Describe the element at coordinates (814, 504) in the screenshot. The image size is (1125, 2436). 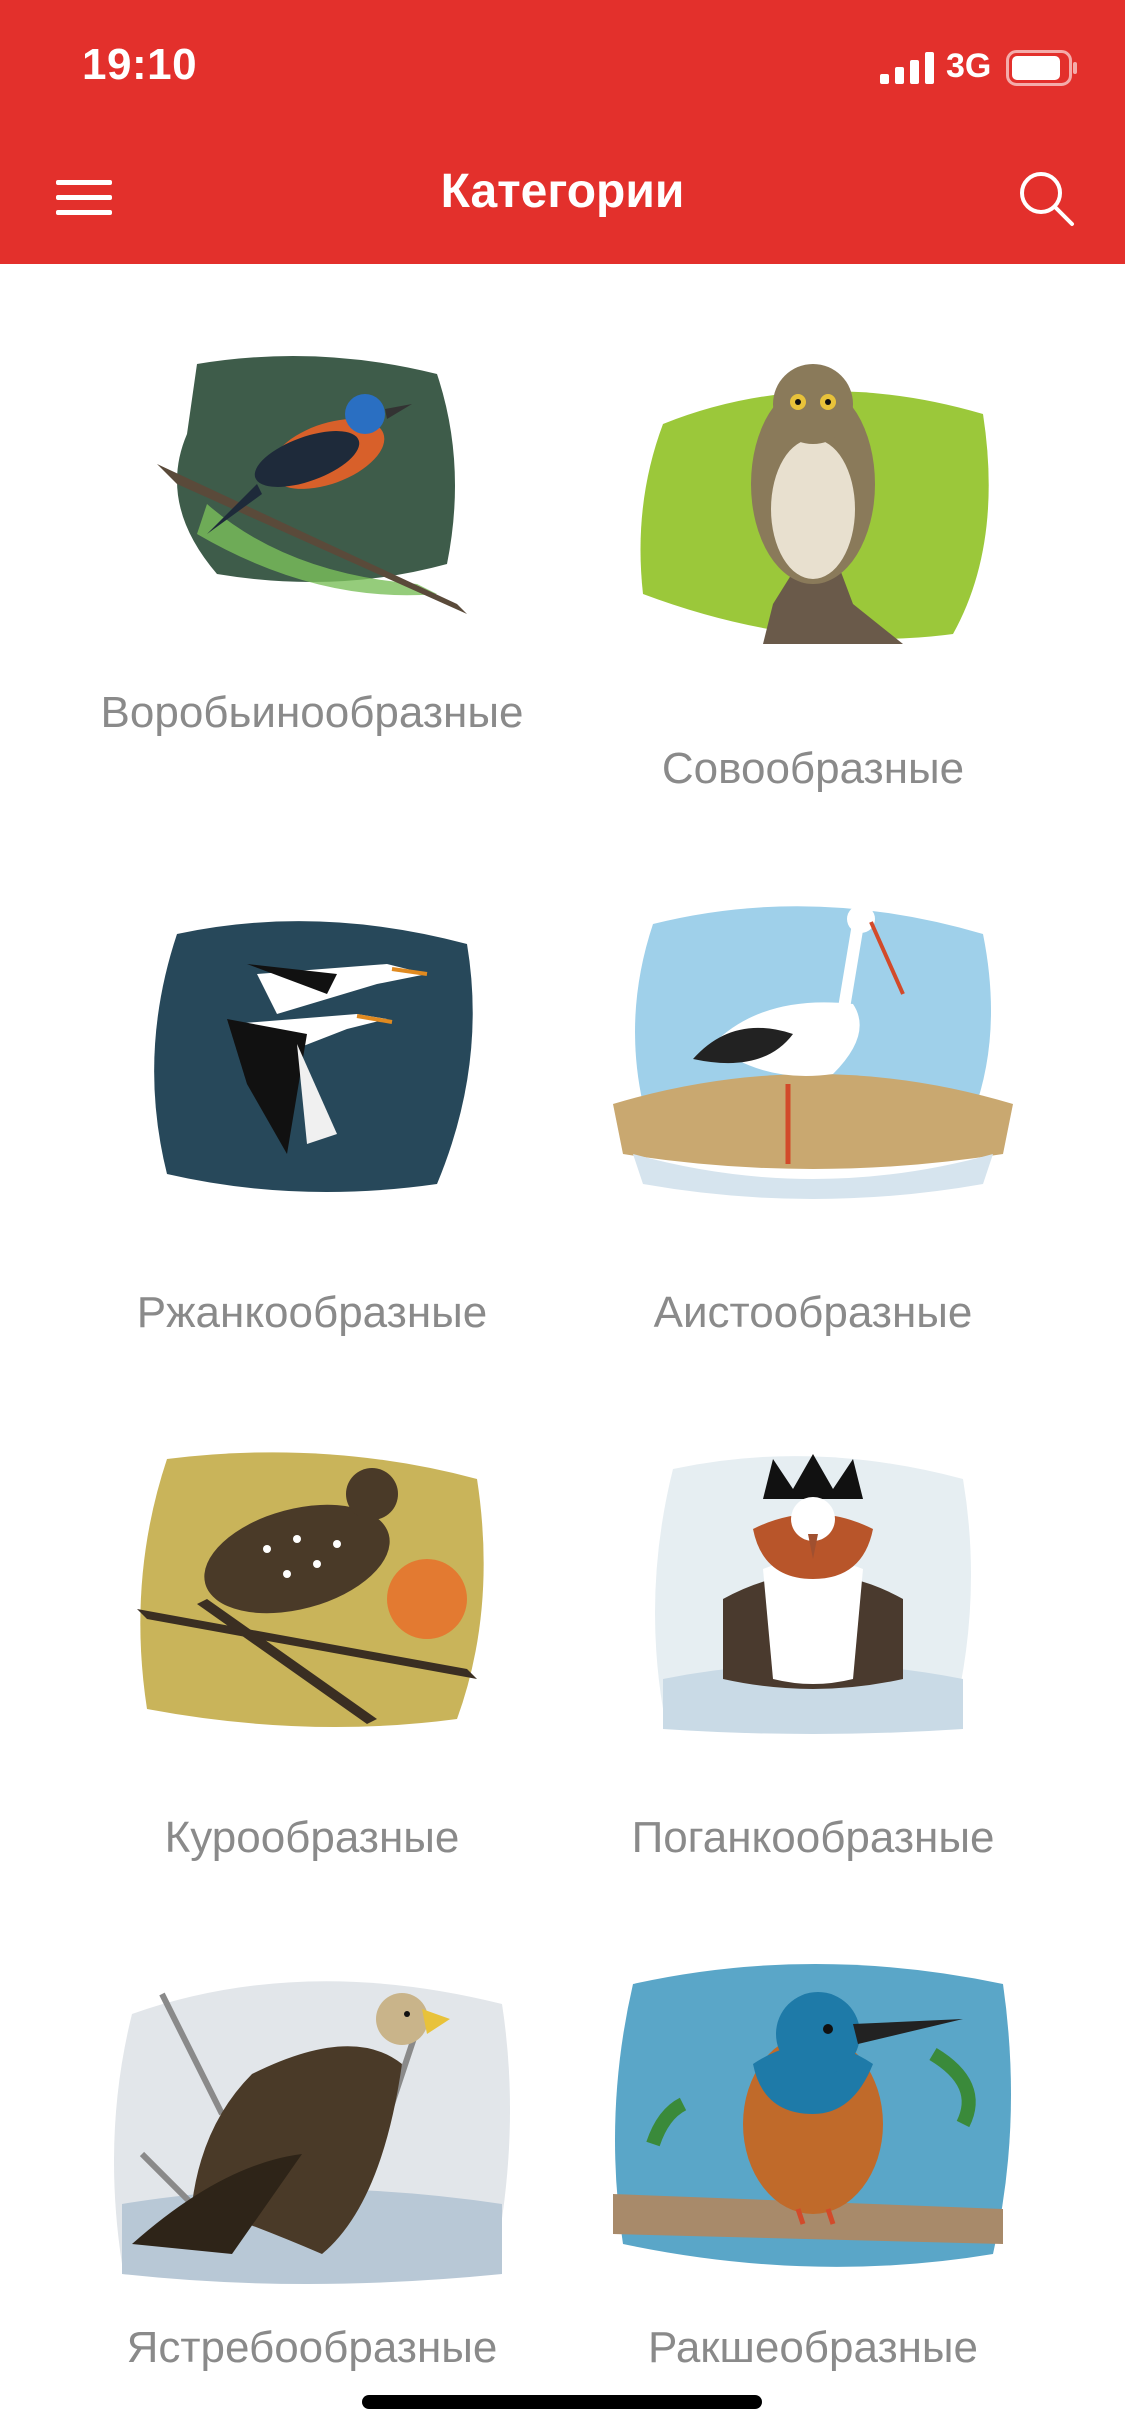
I see `owl-illustration` at that location.